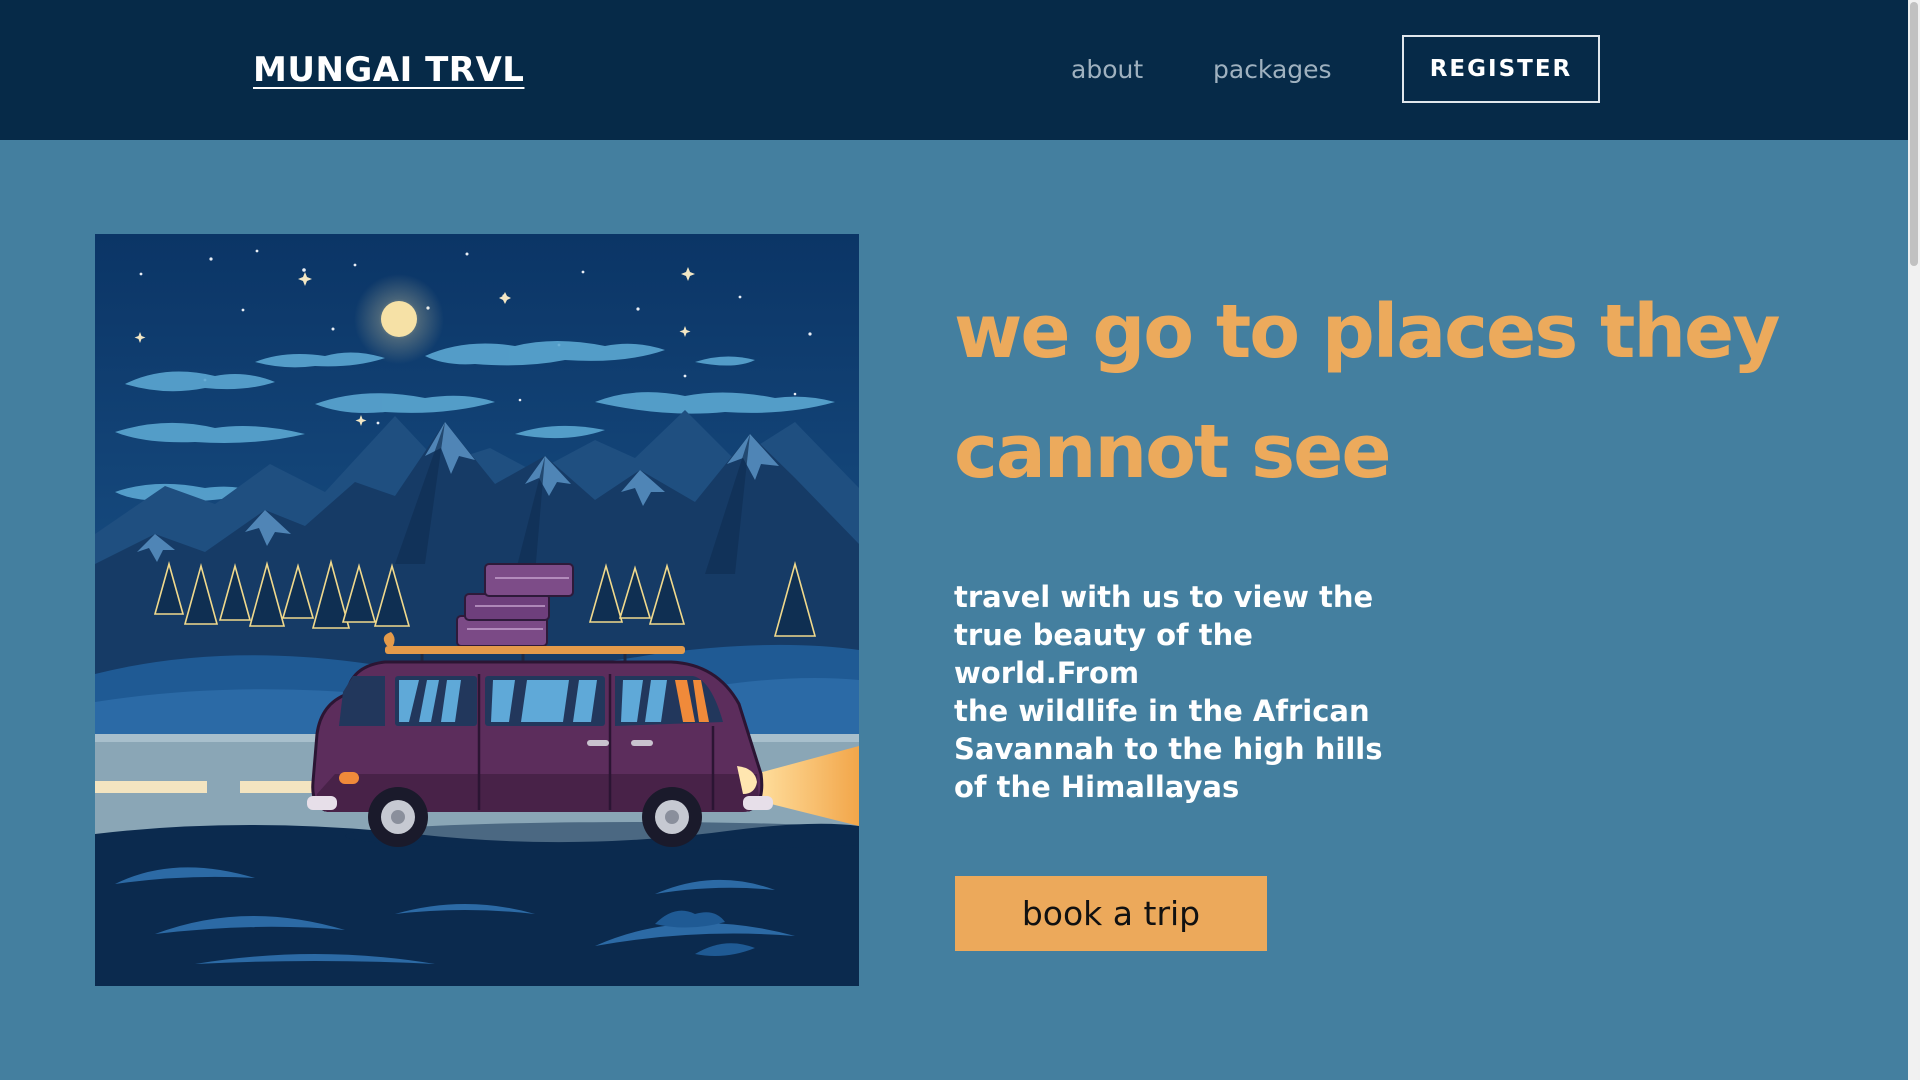 The image size is (1920, 1080). I want to click on register-button: REGISTER, so click(1501, 69).